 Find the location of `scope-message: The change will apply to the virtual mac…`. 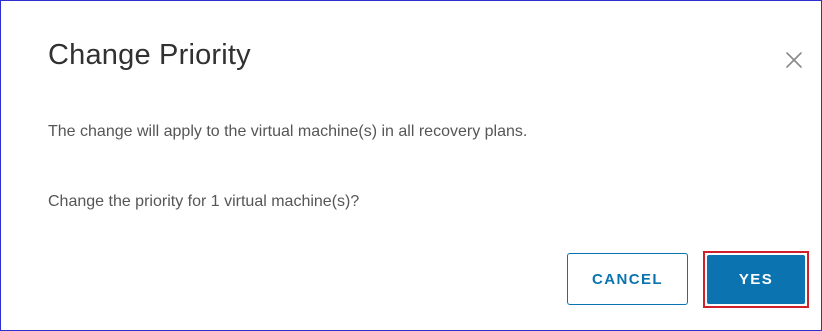

scope-message: The change will apply to the virtual mac… is located at coordinates (288, 131).